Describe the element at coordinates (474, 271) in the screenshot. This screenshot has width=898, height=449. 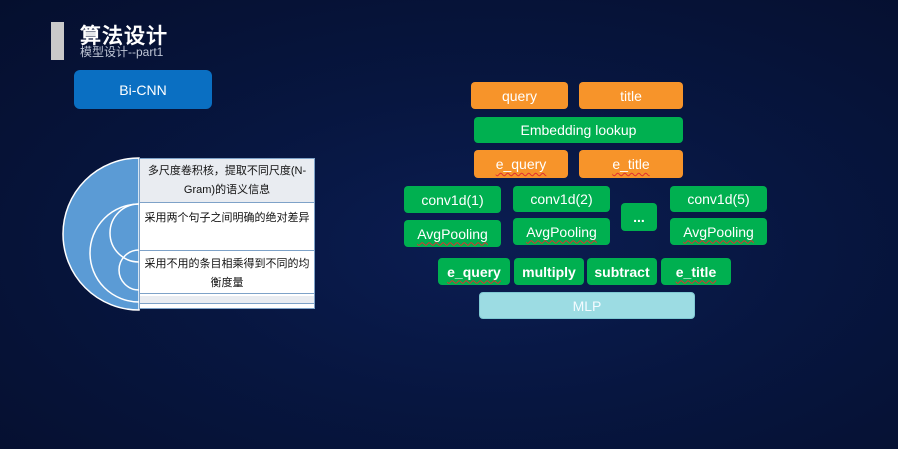
I see `feature-e-query-box: e_query` at that location.